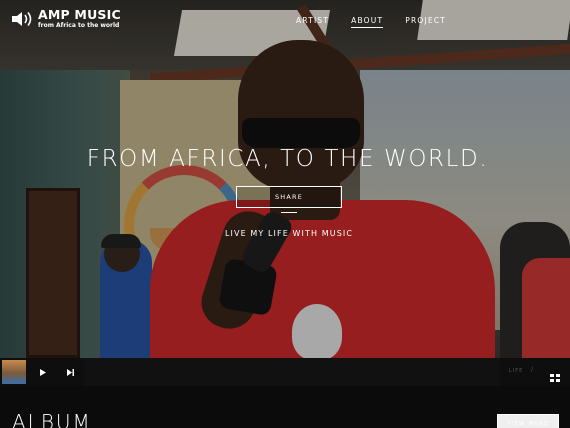 The image size is (570, 428). What do you see at coordinates (528, 421) in the screenshot?
I see `view-more-button: VIEW MORE` at bounding box center [528, 421].